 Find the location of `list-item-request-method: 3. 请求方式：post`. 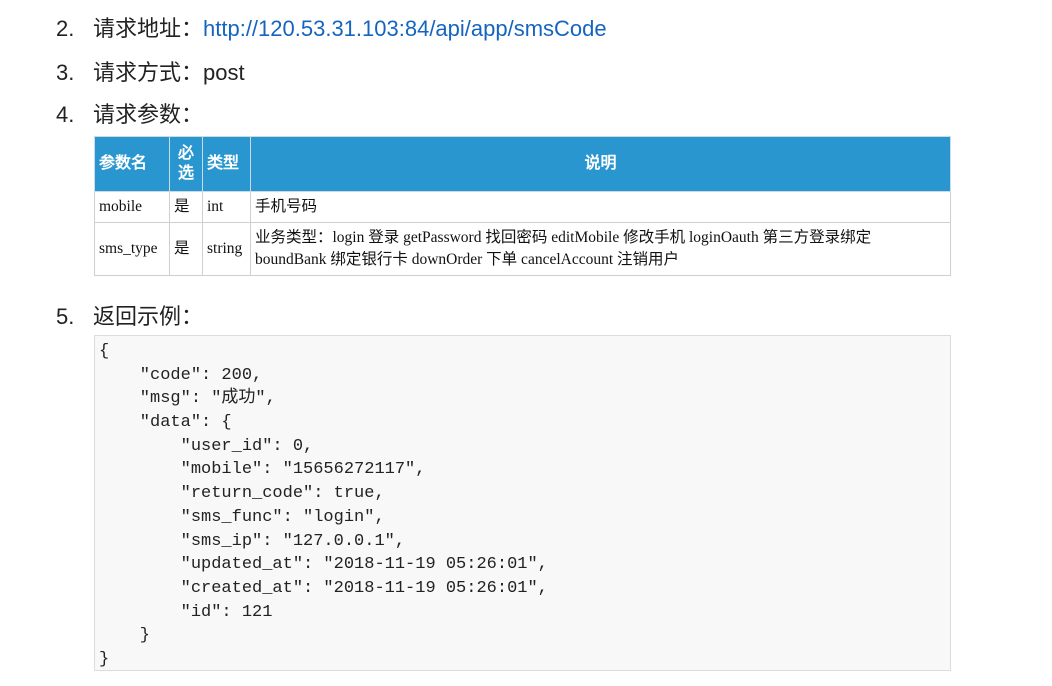

list-item-request-method: 3. 请求方式：post is located at coordinates (150, 73).